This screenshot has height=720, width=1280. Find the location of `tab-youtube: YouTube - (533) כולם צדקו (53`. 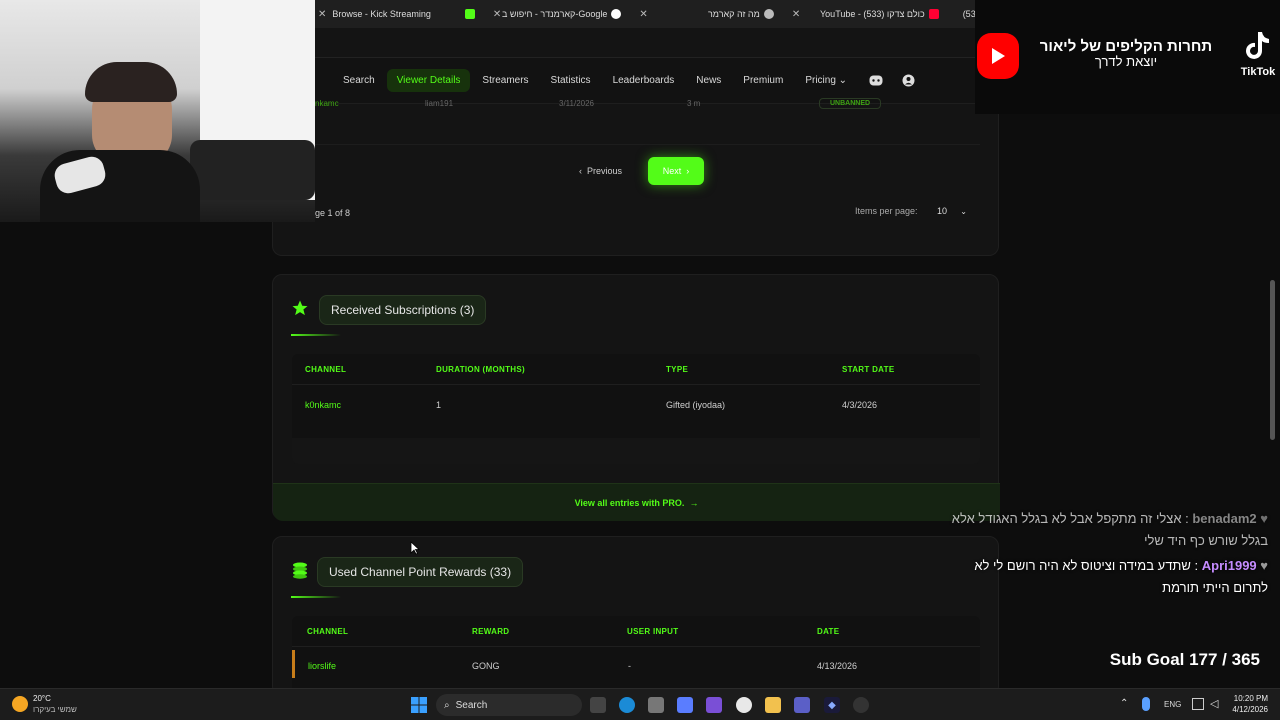

tab-youtube: YouTube - (533) כולם צדקו (53 is located at coordinates (898, 14).